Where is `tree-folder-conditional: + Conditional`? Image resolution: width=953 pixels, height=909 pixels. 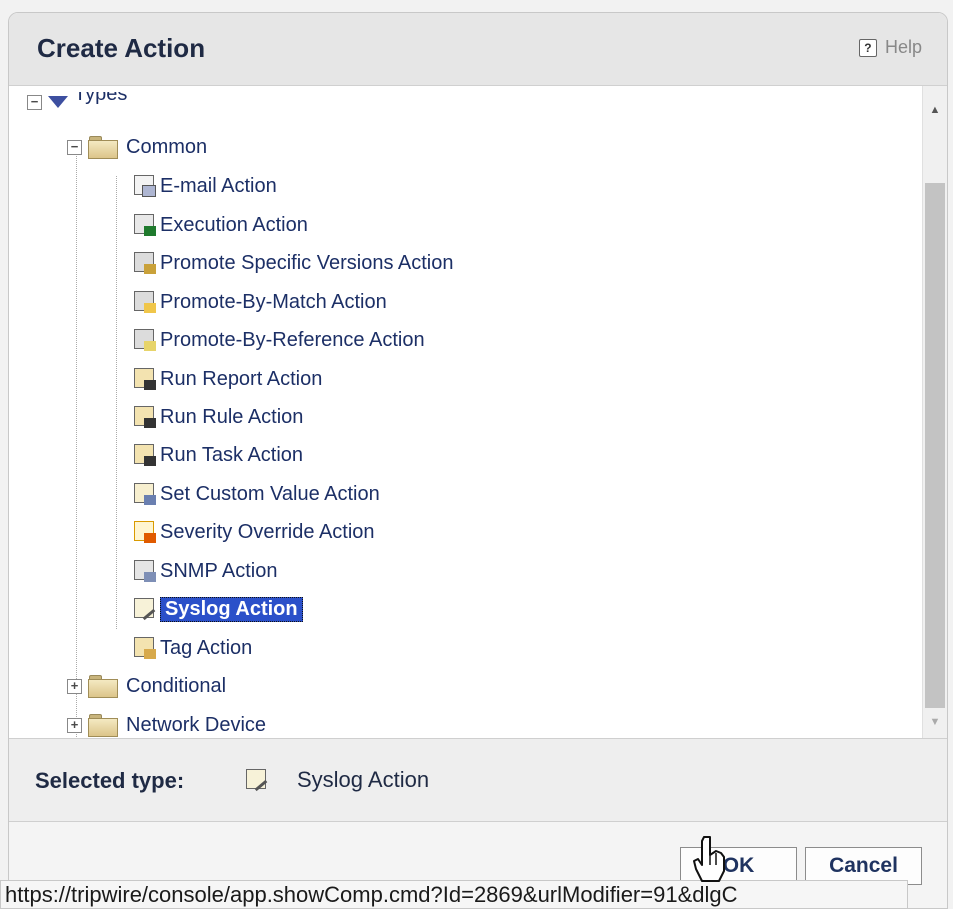 tree-folder-conditional: + Conditional is located at coordinates (146, 686).